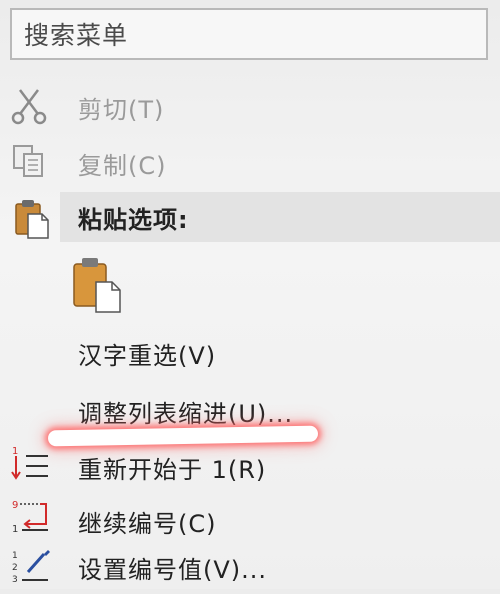 This screenshot has width=500, height=594. Describe the element at coordinates (147, 524) in the screenshot. I see `menu-item-continue-numbering-label: 继续编号(C)` at that location.